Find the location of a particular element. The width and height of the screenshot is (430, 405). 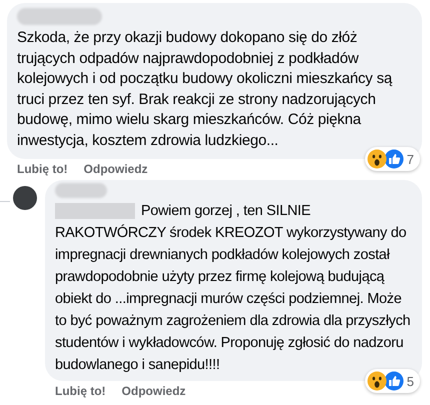

redacted-name is located at coordinates (81, 190).